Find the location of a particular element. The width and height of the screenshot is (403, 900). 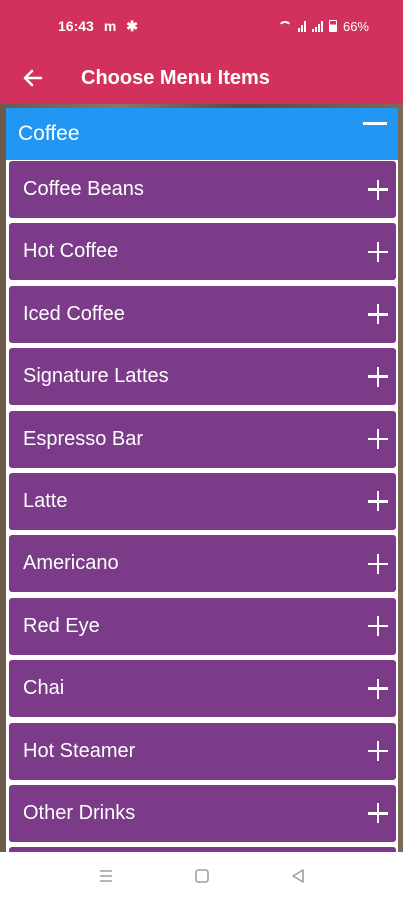

menu-item: Latte is located at coordinates (202, 501).